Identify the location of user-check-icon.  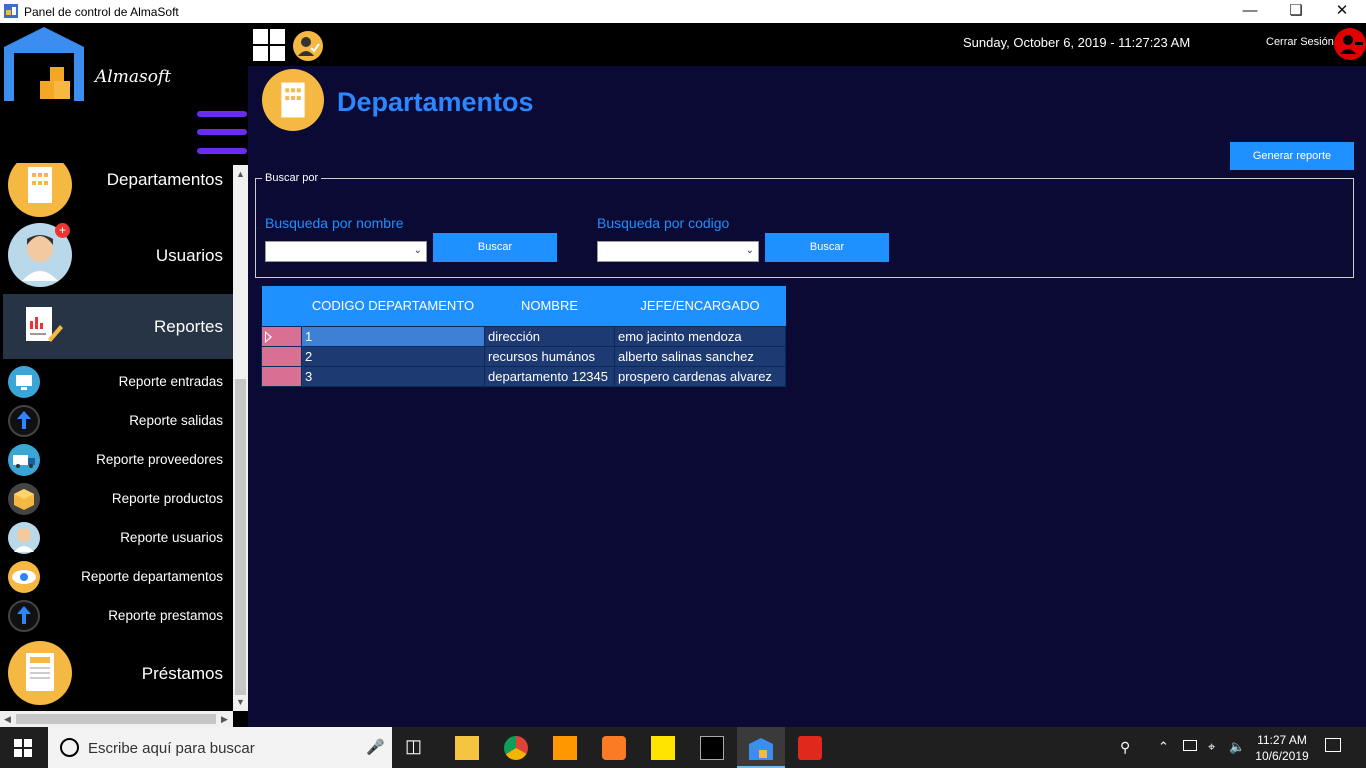
(308, 46).